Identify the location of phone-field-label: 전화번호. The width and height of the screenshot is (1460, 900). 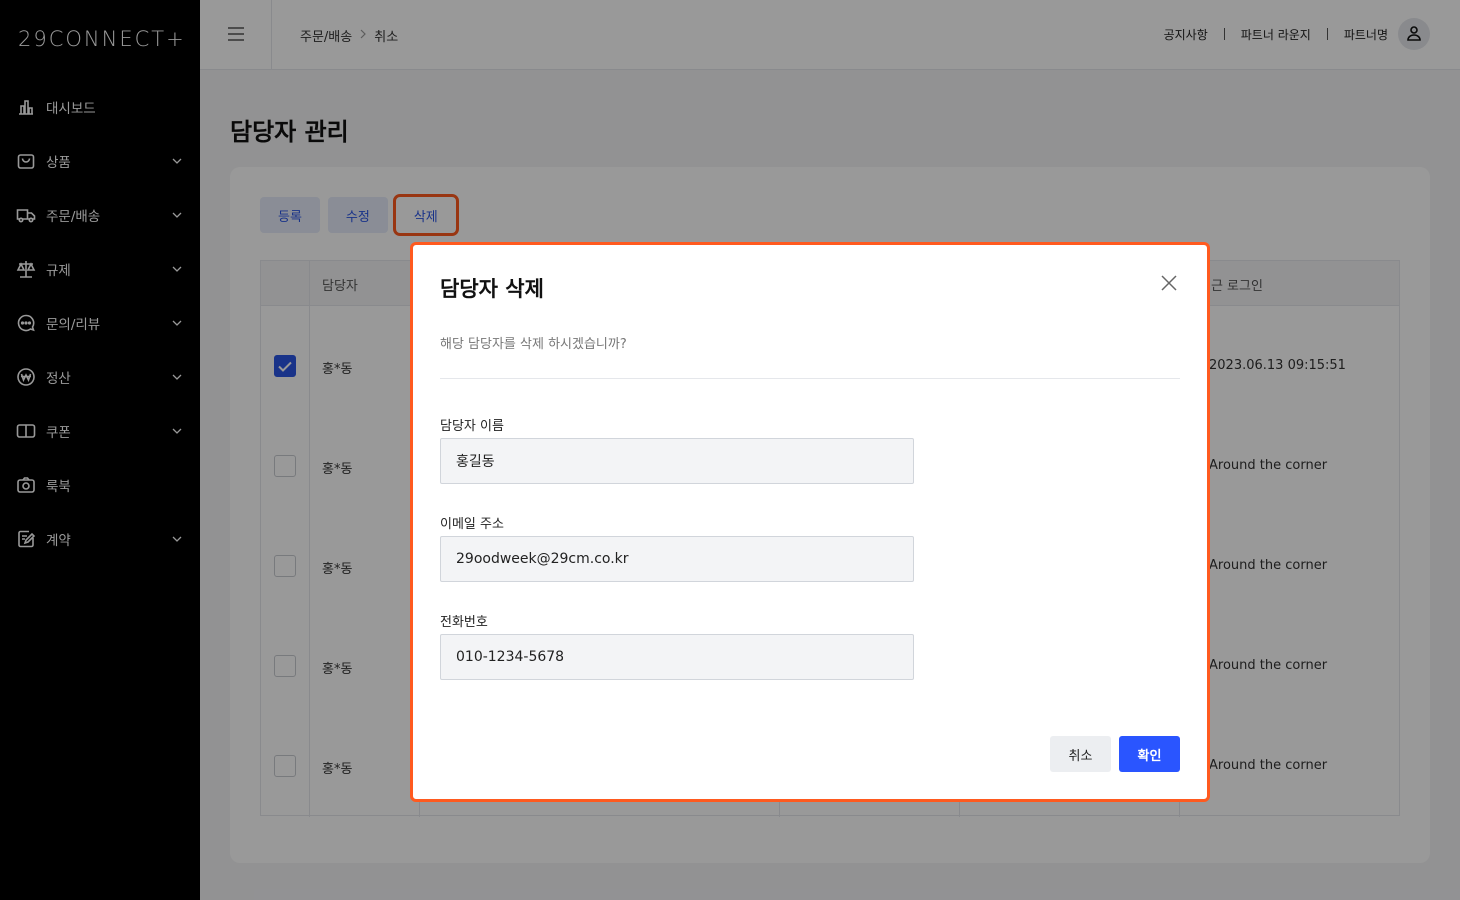
(464, 622).